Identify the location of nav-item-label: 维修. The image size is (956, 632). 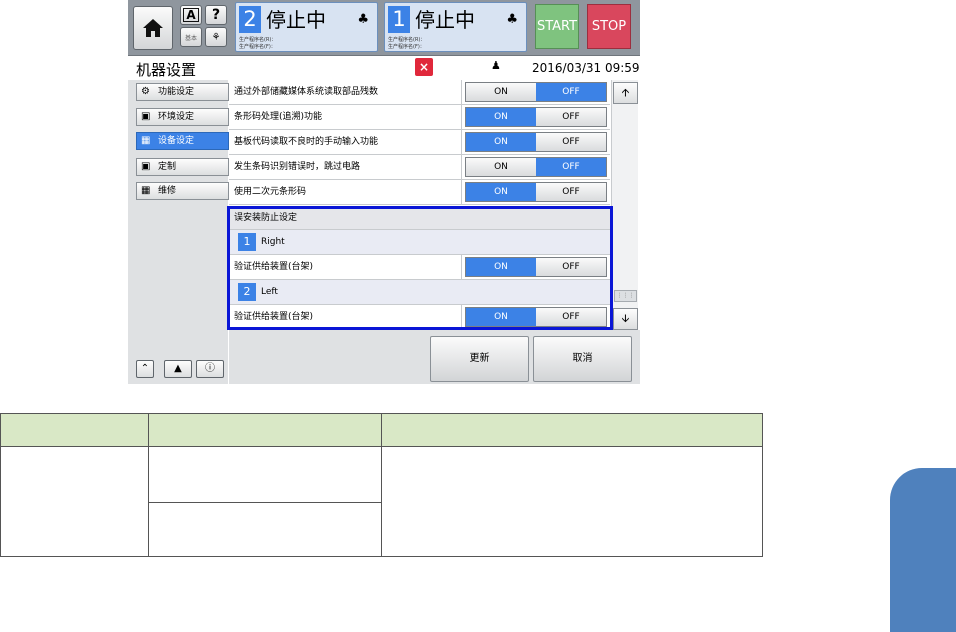
(167, 191).